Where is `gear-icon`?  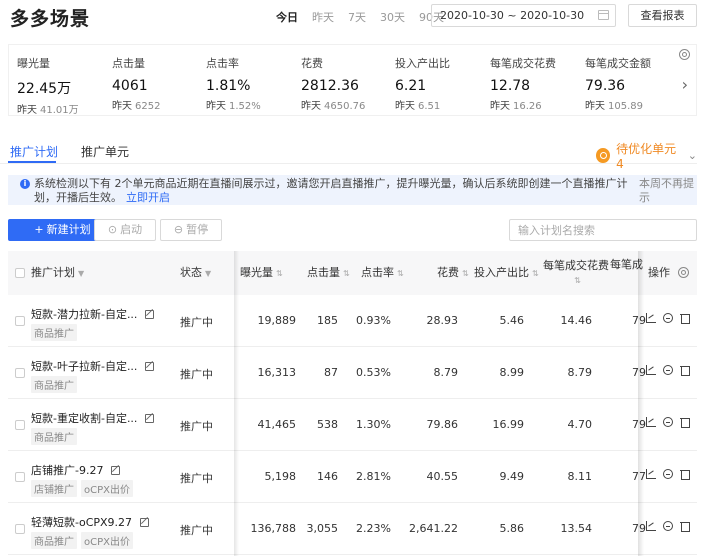 gear-icon is located at coordinates (684, 54).